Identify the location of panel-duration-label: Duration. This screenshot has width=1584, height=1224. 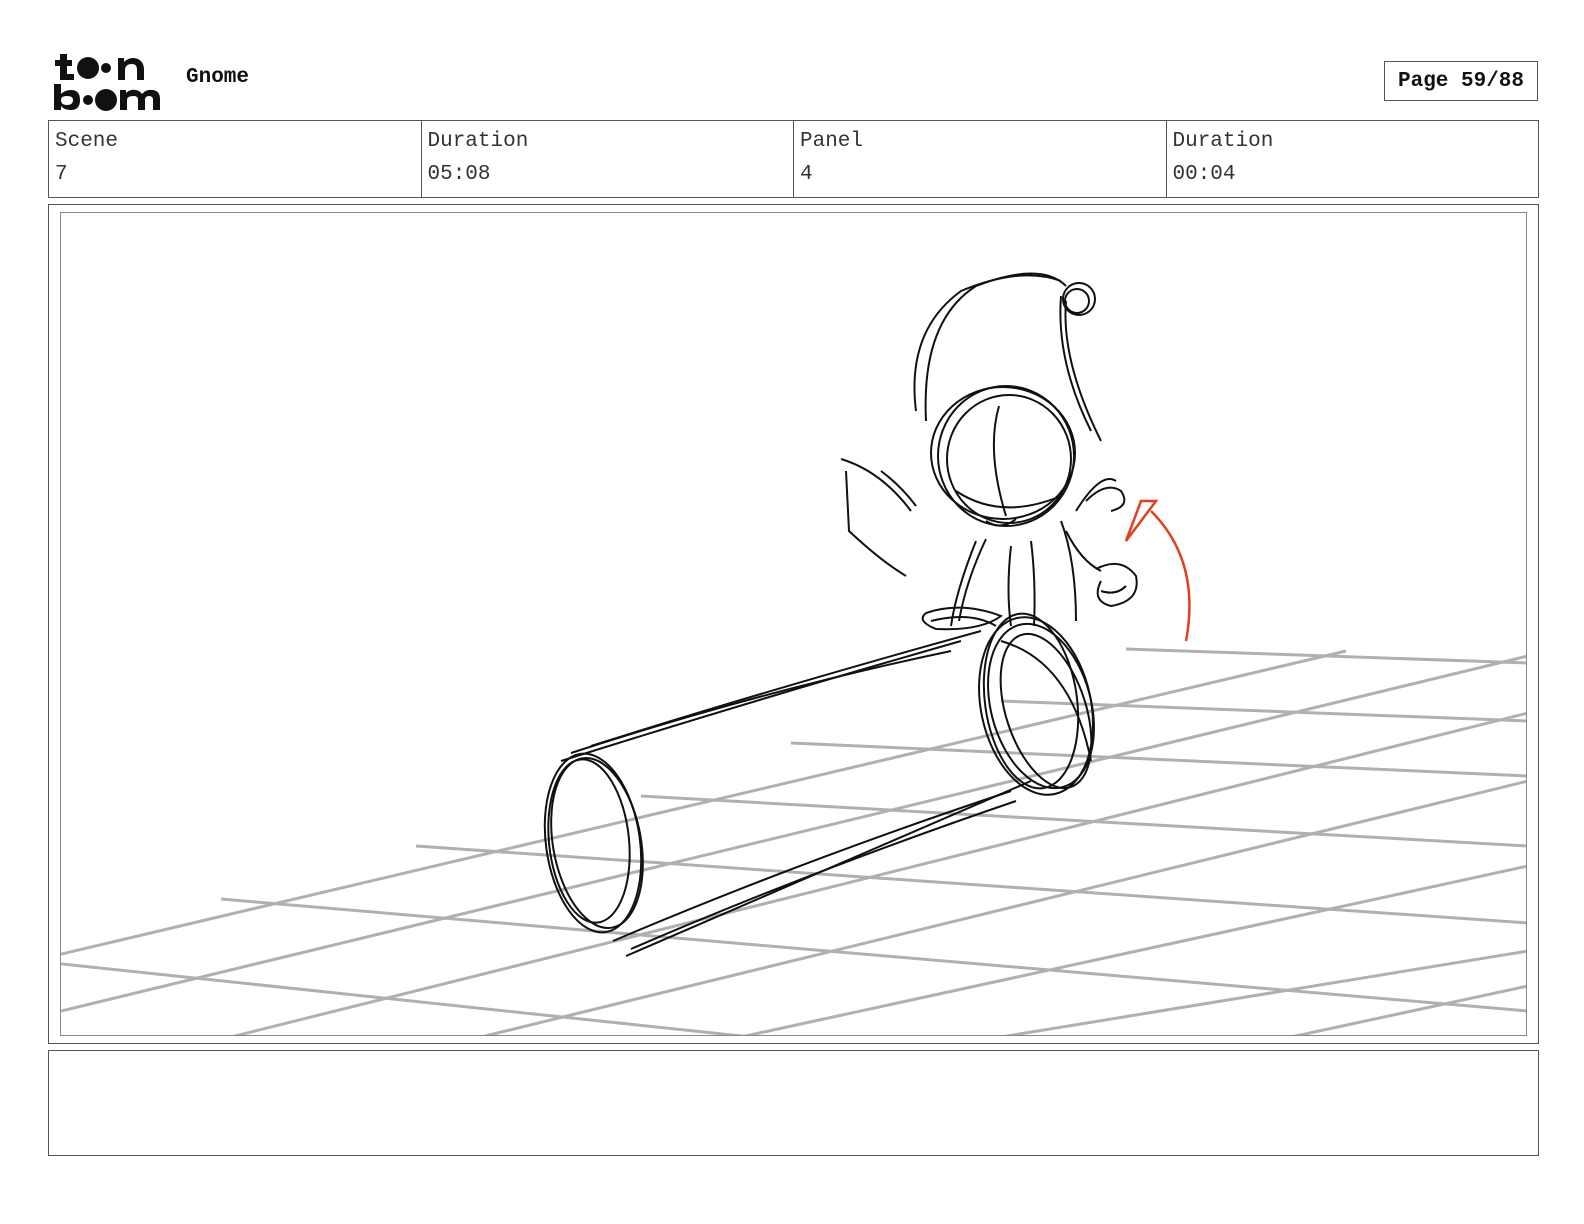
(1223, 141).